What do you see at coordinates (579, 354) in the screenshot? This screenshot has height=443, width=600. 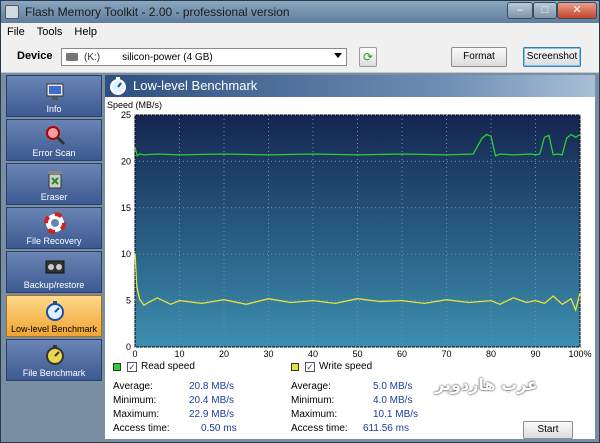 I see `x-tick-label: 100%` at bounding box center [579, 354].